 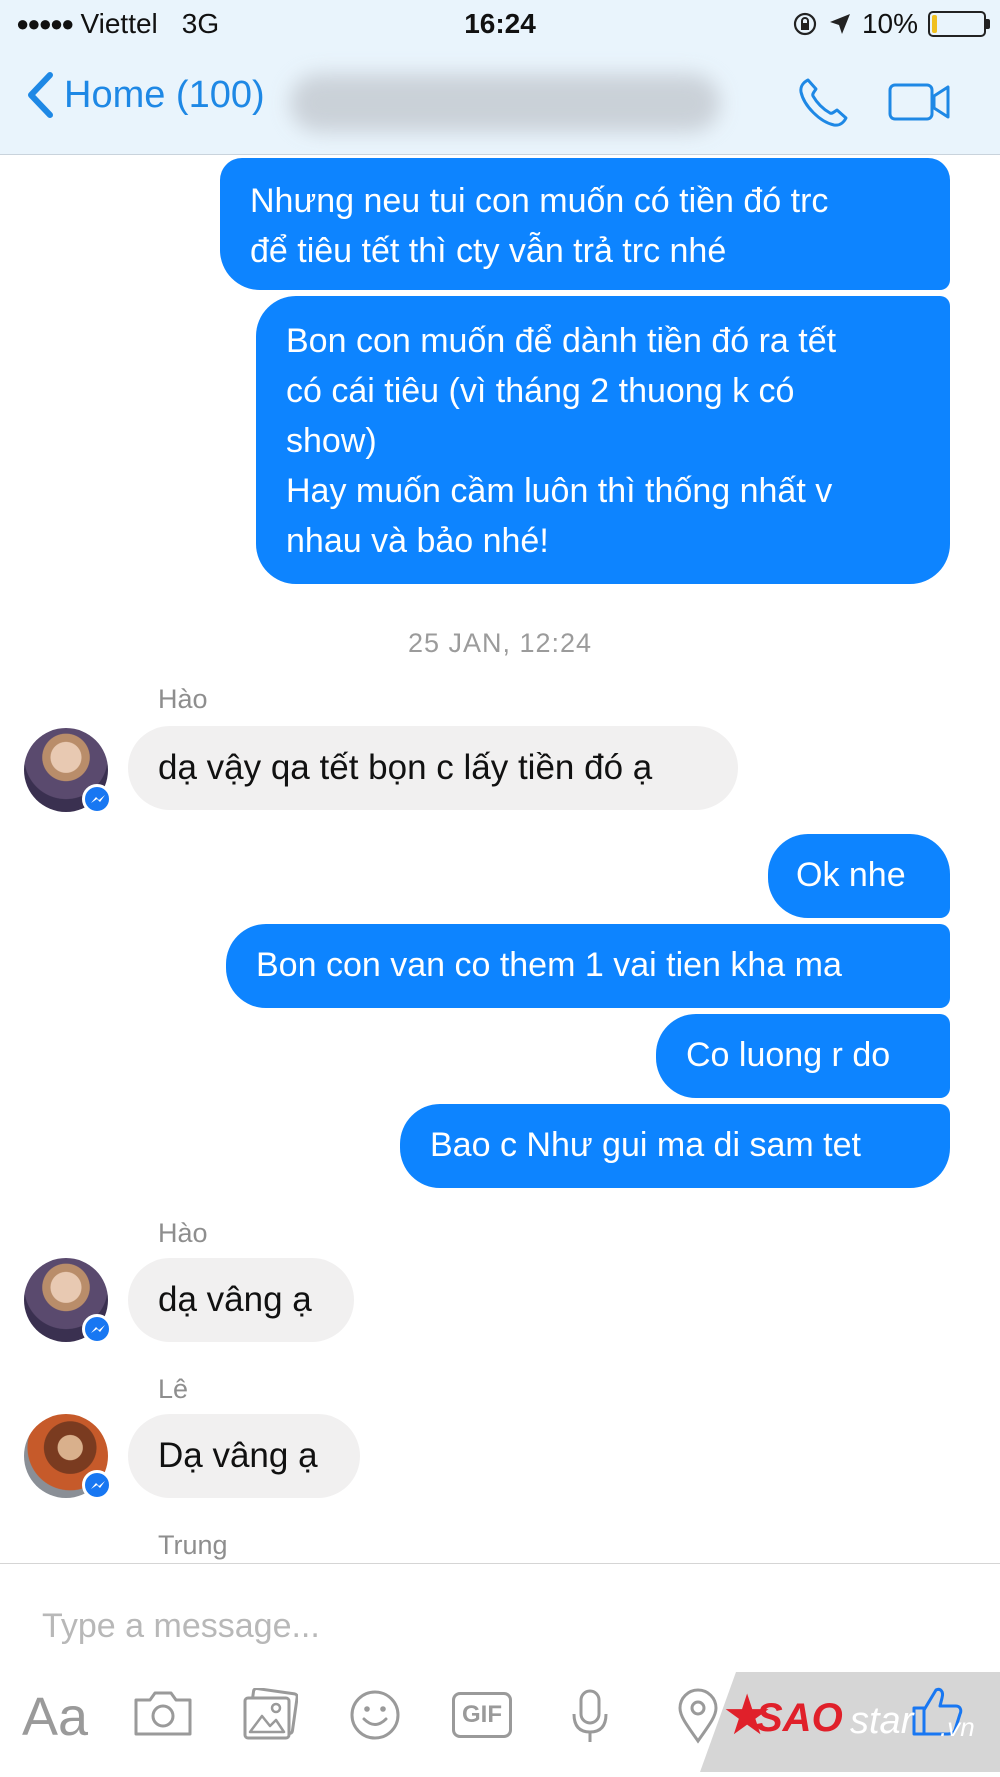 I want to click on battery-level, so click(x=934, y=24).